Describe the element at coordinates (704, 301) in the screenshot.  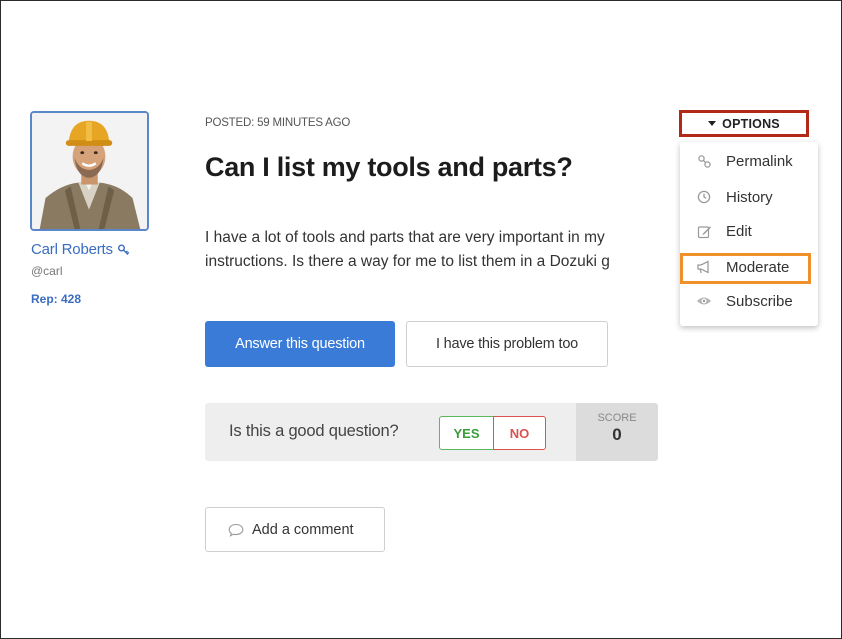
I see `eye-icon` at that location.